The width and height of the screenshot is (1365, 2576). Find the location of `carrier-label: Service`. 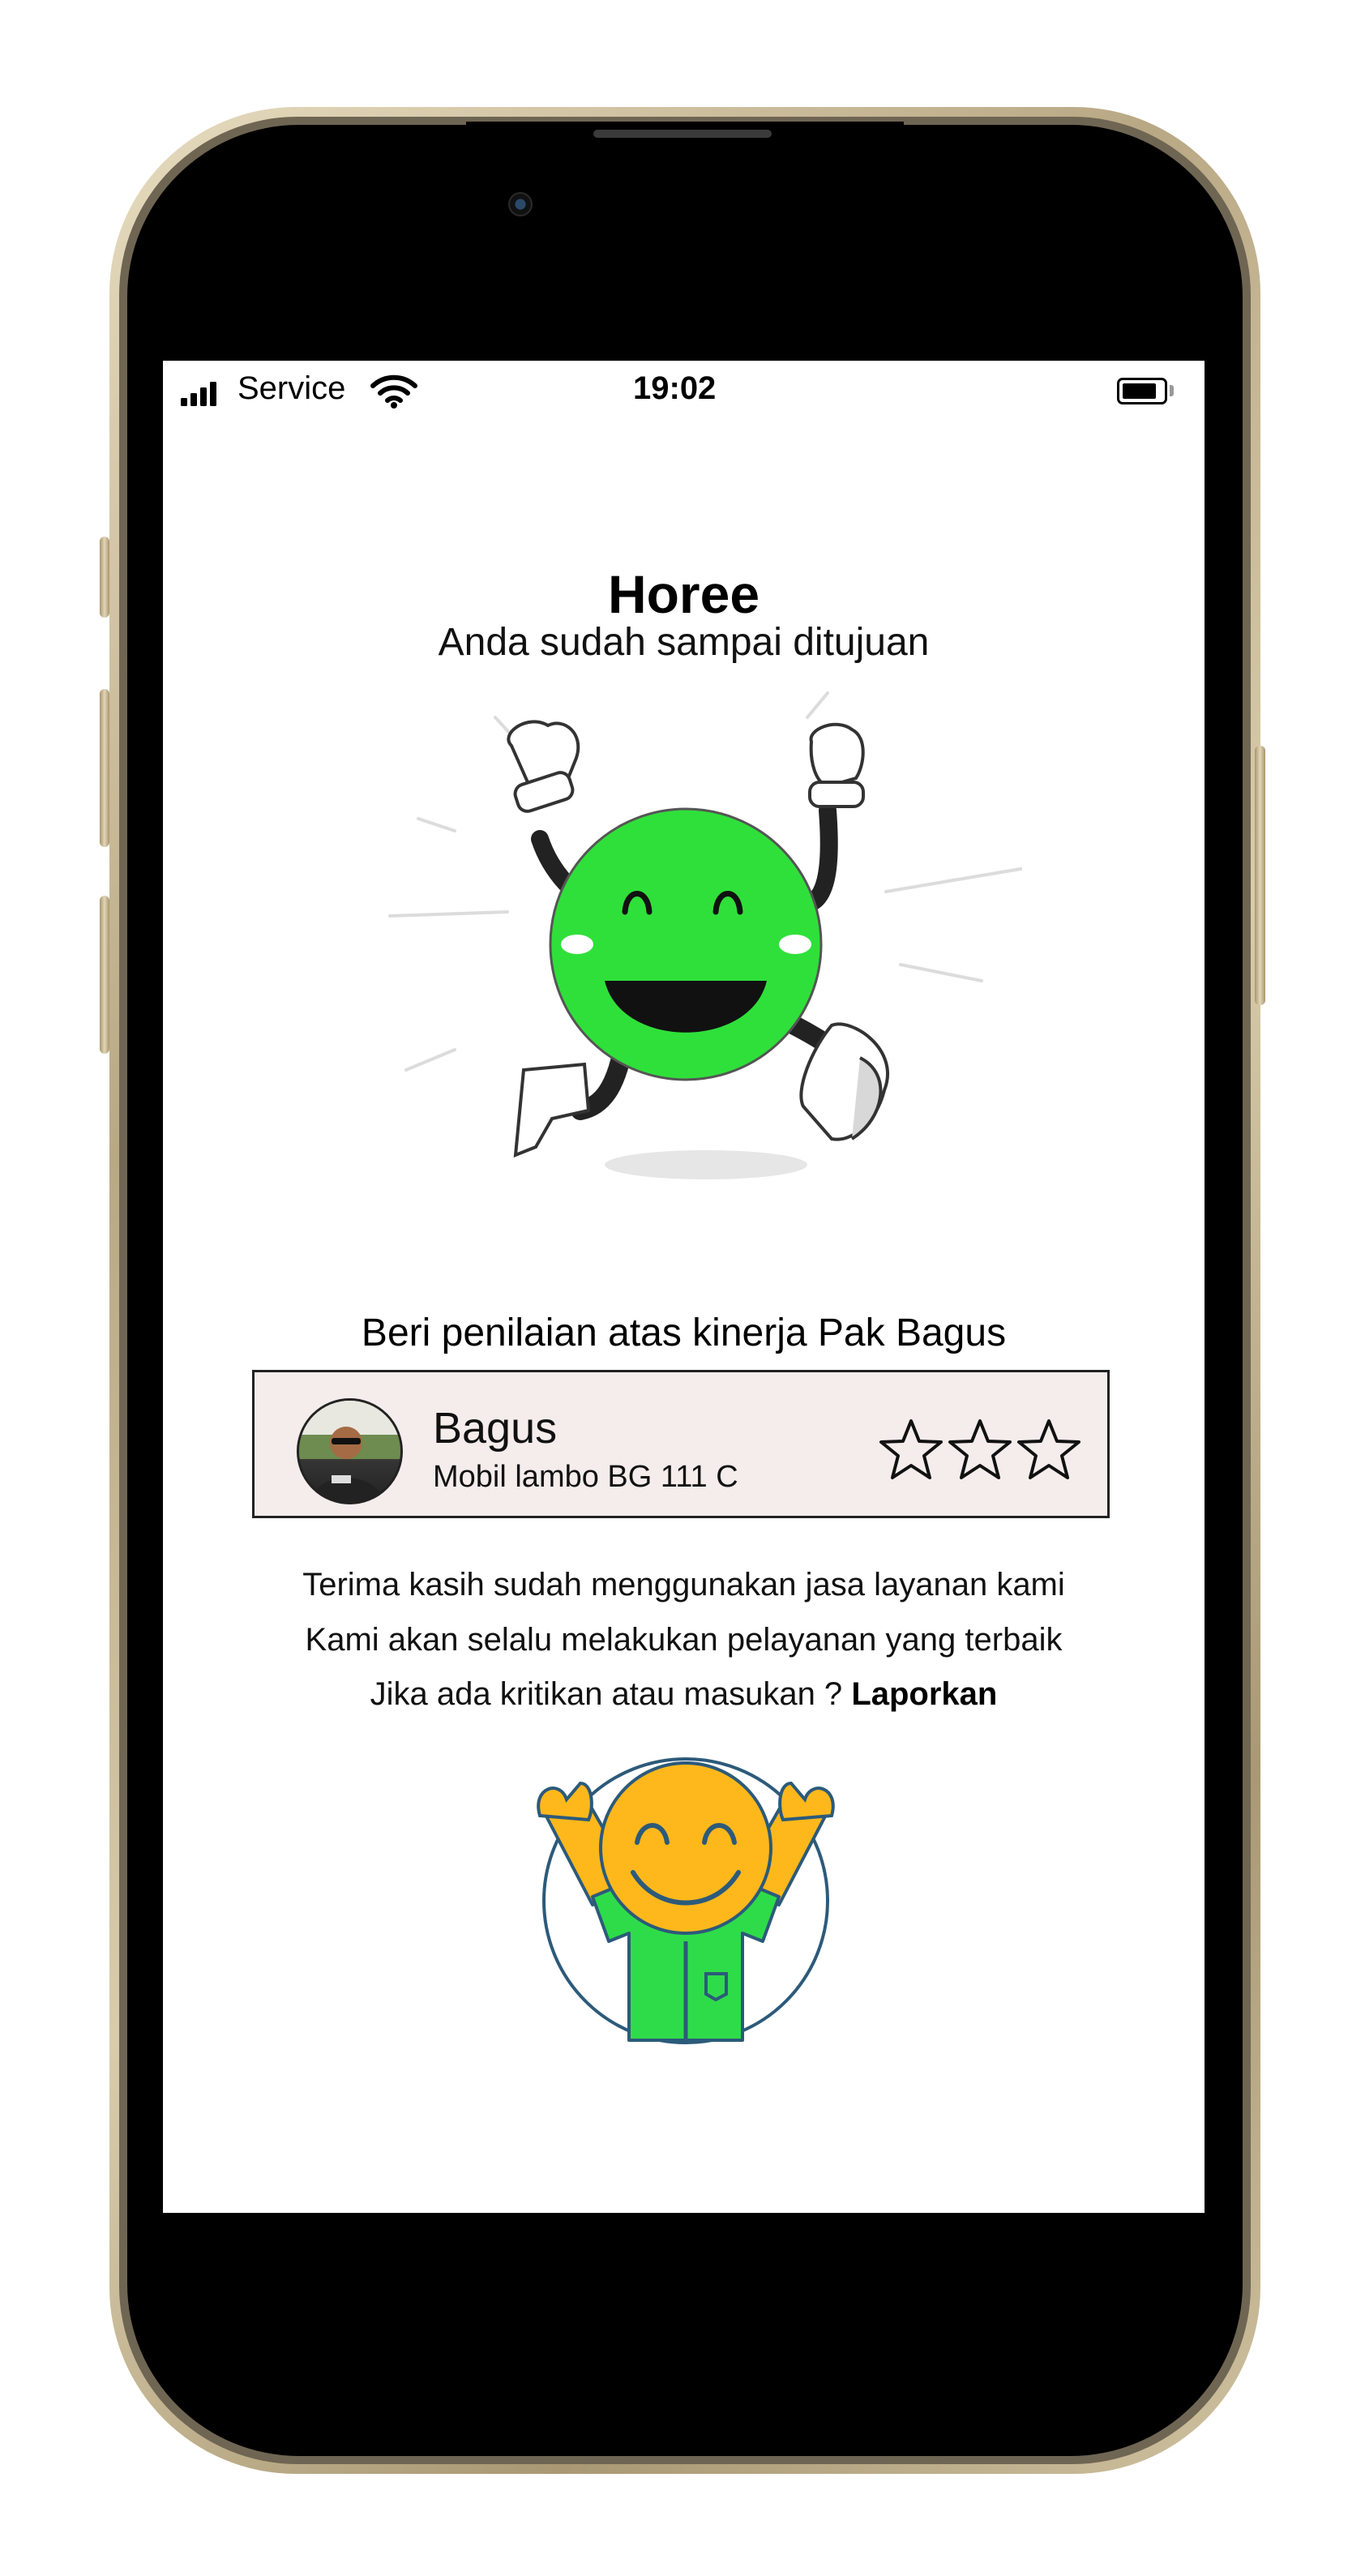

carrier-label: Service is located at coordinates (291, 388).